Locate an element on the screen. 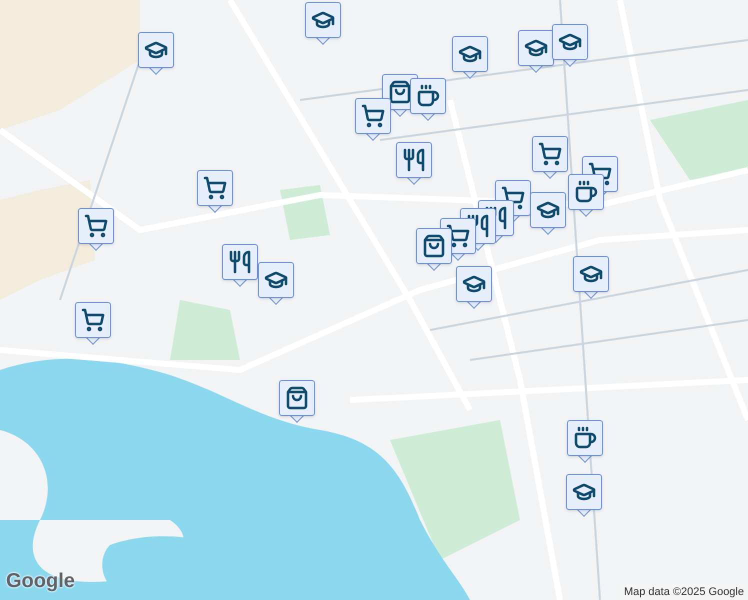 This screenshot has height=600, width=748. google-logo: Google is located at coordinates (40, 581).